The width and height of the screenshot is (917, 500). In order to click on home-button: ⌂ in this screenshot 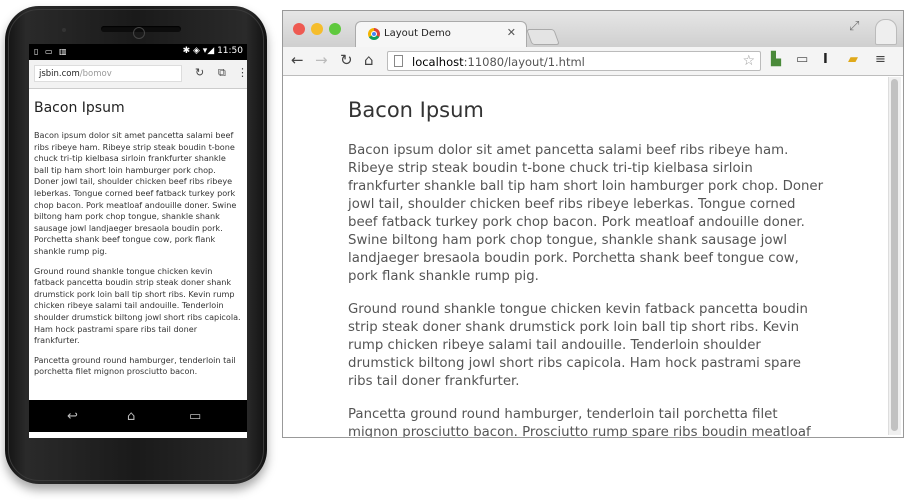, I will do `click(369, 60)`.